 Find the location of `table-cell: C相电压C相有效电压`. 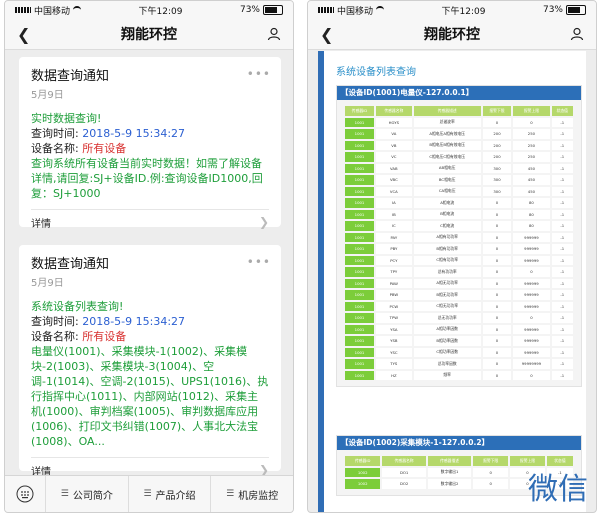

table-cell: C相电压C相有效电压 is located at coordinates (447, 157).